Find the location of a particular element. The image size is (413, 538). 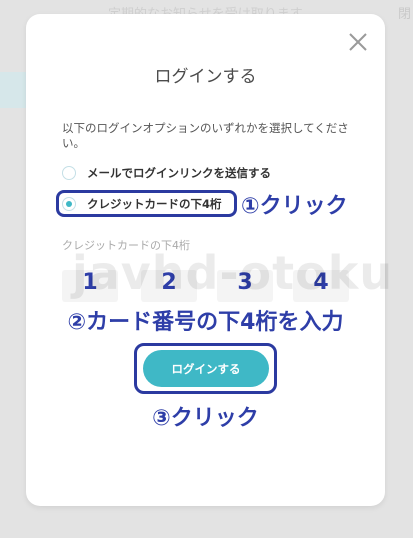

digit-value-2: 2 is located at coordinates (169, 282).